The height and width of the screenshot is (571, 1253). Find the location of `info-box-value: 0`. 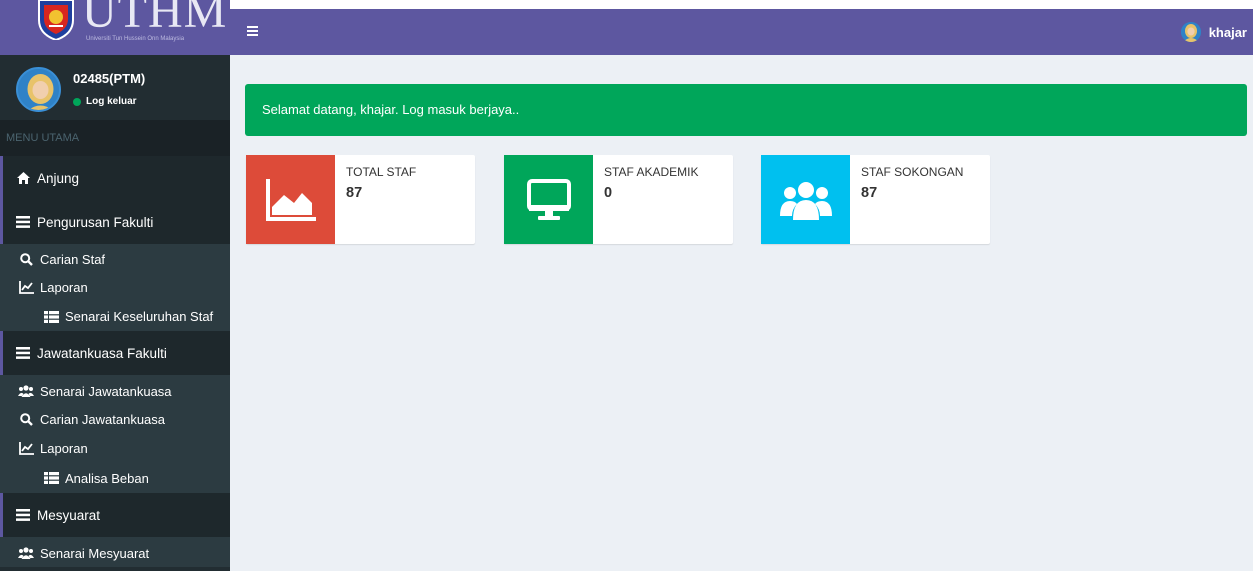

info-box-value: 0 is located at coordinates (608, 193).